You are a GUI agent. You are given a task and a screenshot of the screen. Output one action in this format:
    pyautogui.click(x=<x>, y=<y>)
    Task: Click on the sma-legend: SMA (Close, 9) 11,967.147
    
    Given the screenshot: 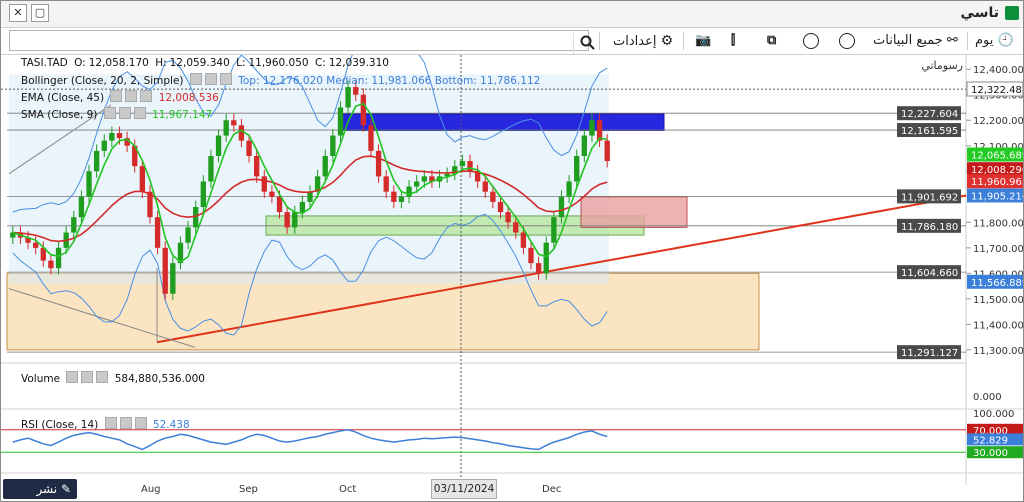 What is the action you would take?
    pyautogui.click(x=118, y=114)
    